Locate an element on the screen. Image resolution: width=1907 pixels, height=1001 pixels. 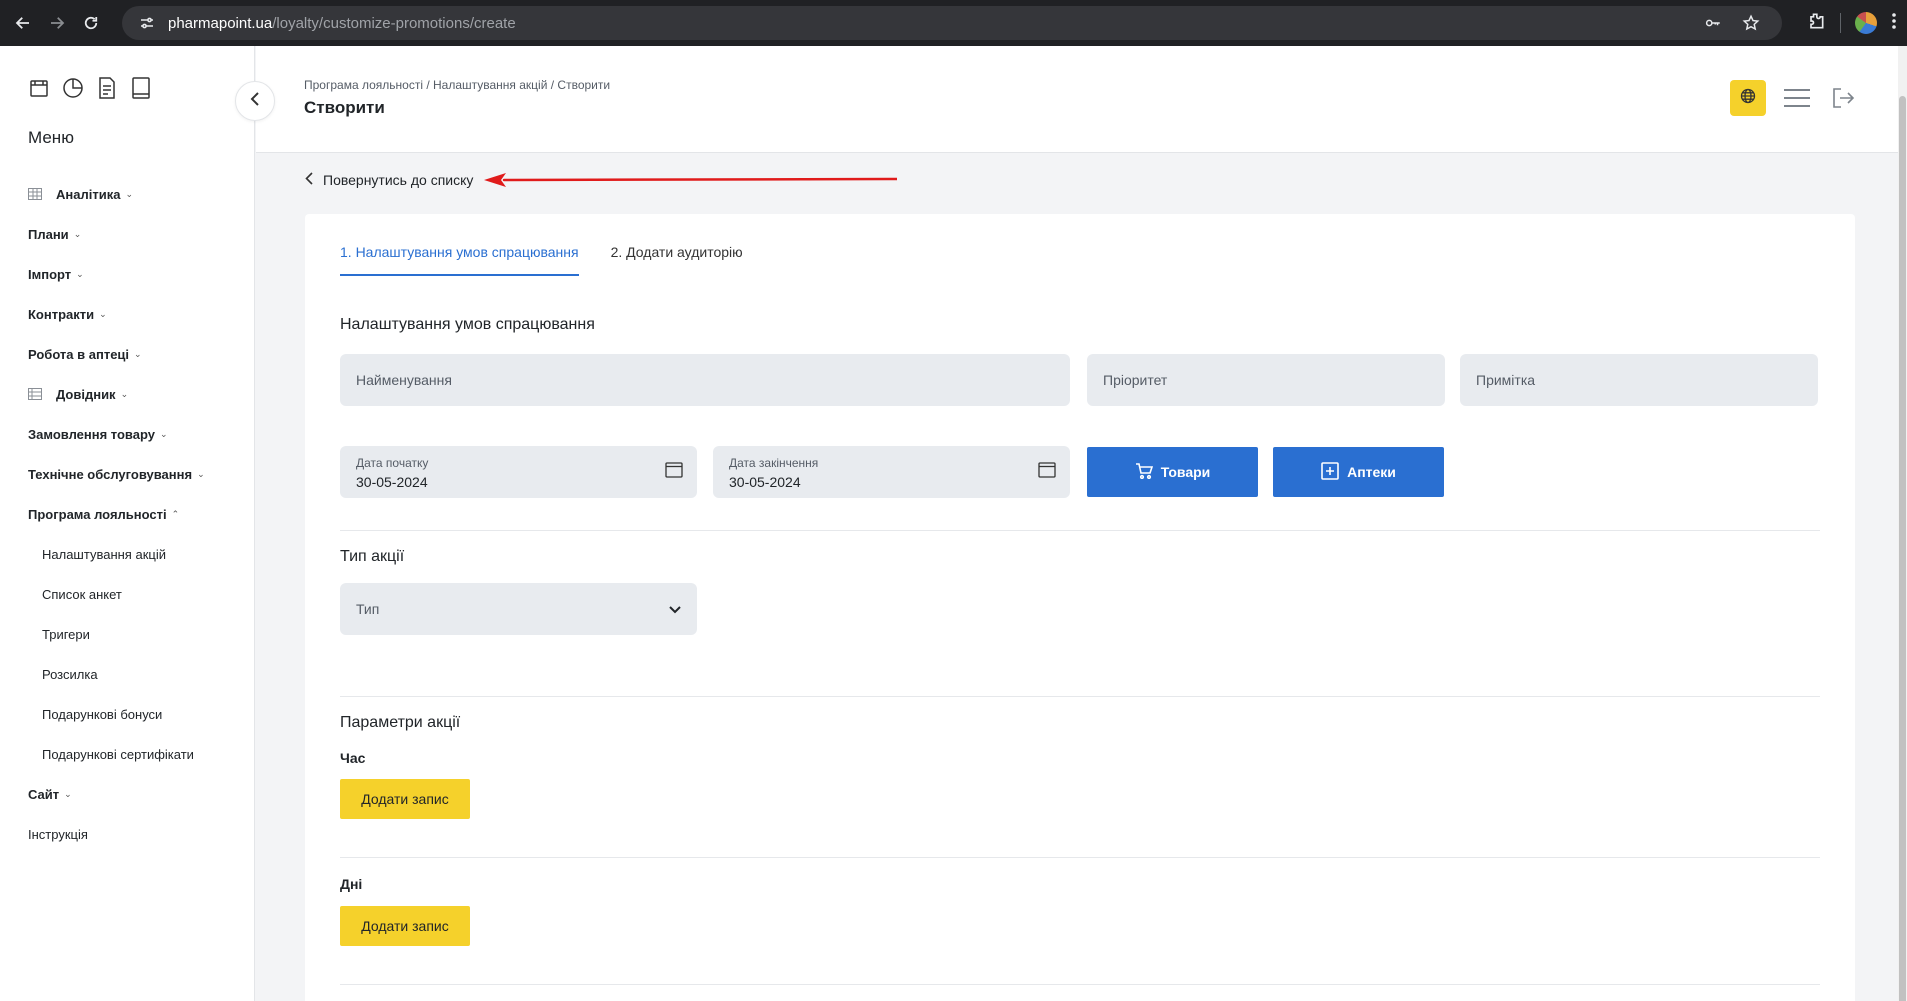
forward-icon is located at coordinates (57, 23).